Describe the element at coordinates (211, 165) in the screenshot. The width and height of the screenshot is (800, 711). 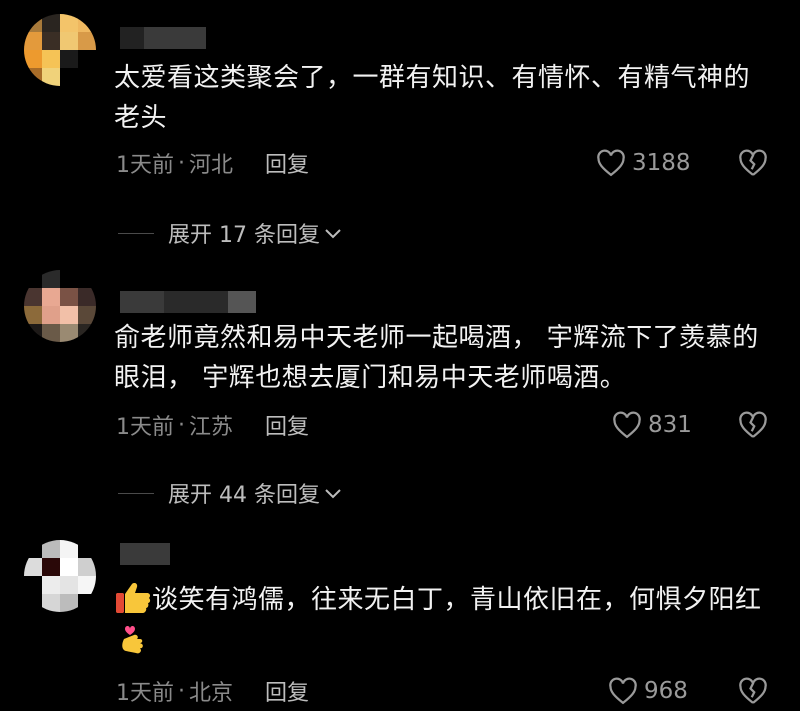
I see `comment-location: 河北` at that location.